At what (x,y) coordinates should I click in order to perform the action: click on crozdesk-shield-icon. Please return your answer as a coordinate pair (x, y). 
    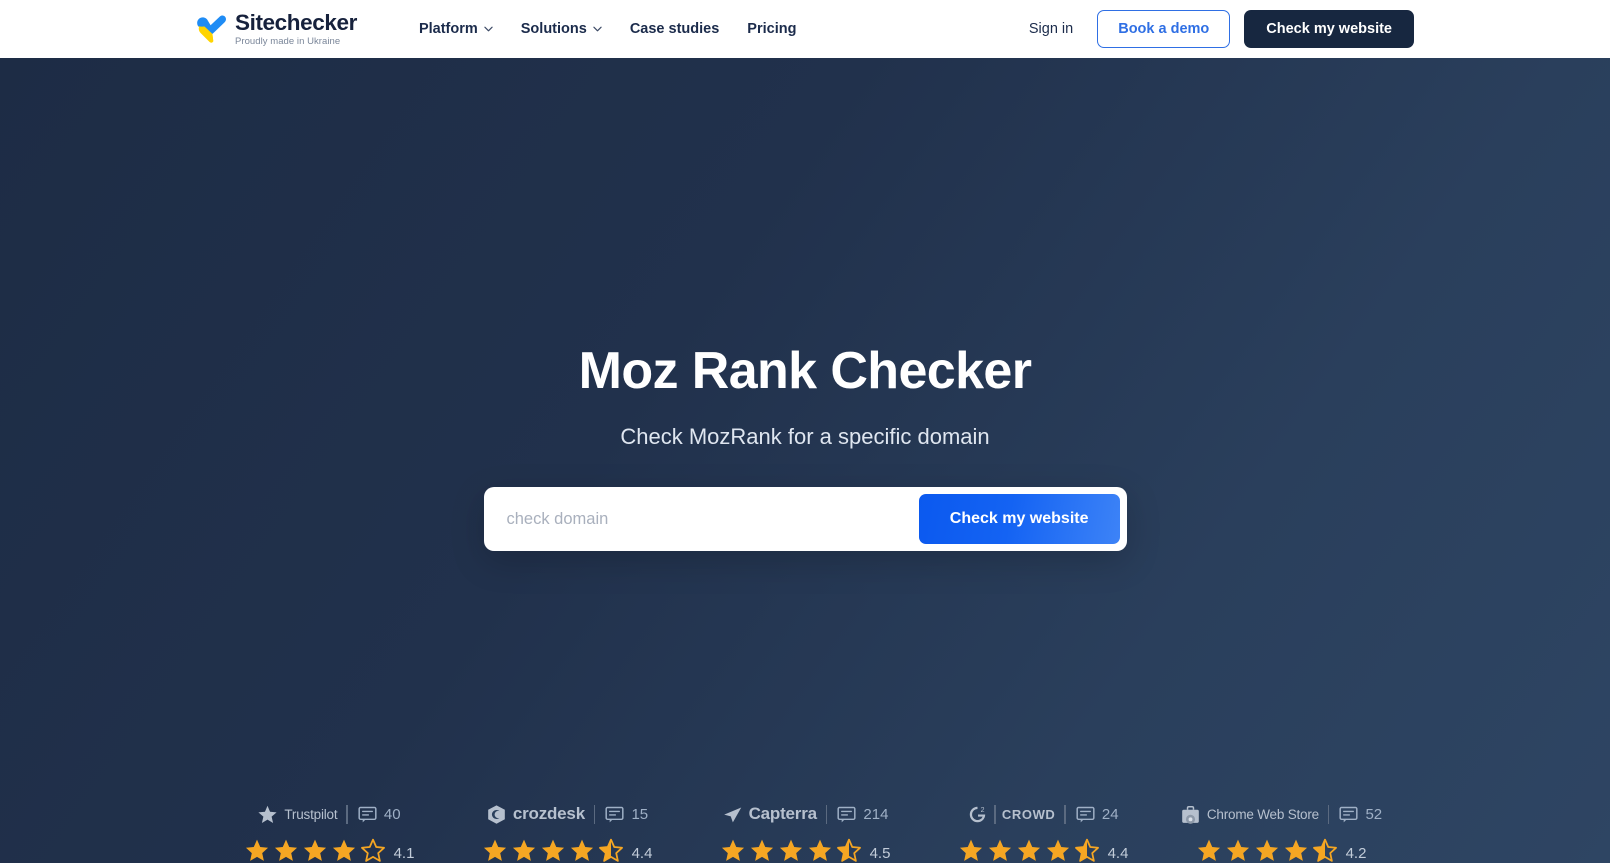
    Looking at the image, I should click on (496, 814).